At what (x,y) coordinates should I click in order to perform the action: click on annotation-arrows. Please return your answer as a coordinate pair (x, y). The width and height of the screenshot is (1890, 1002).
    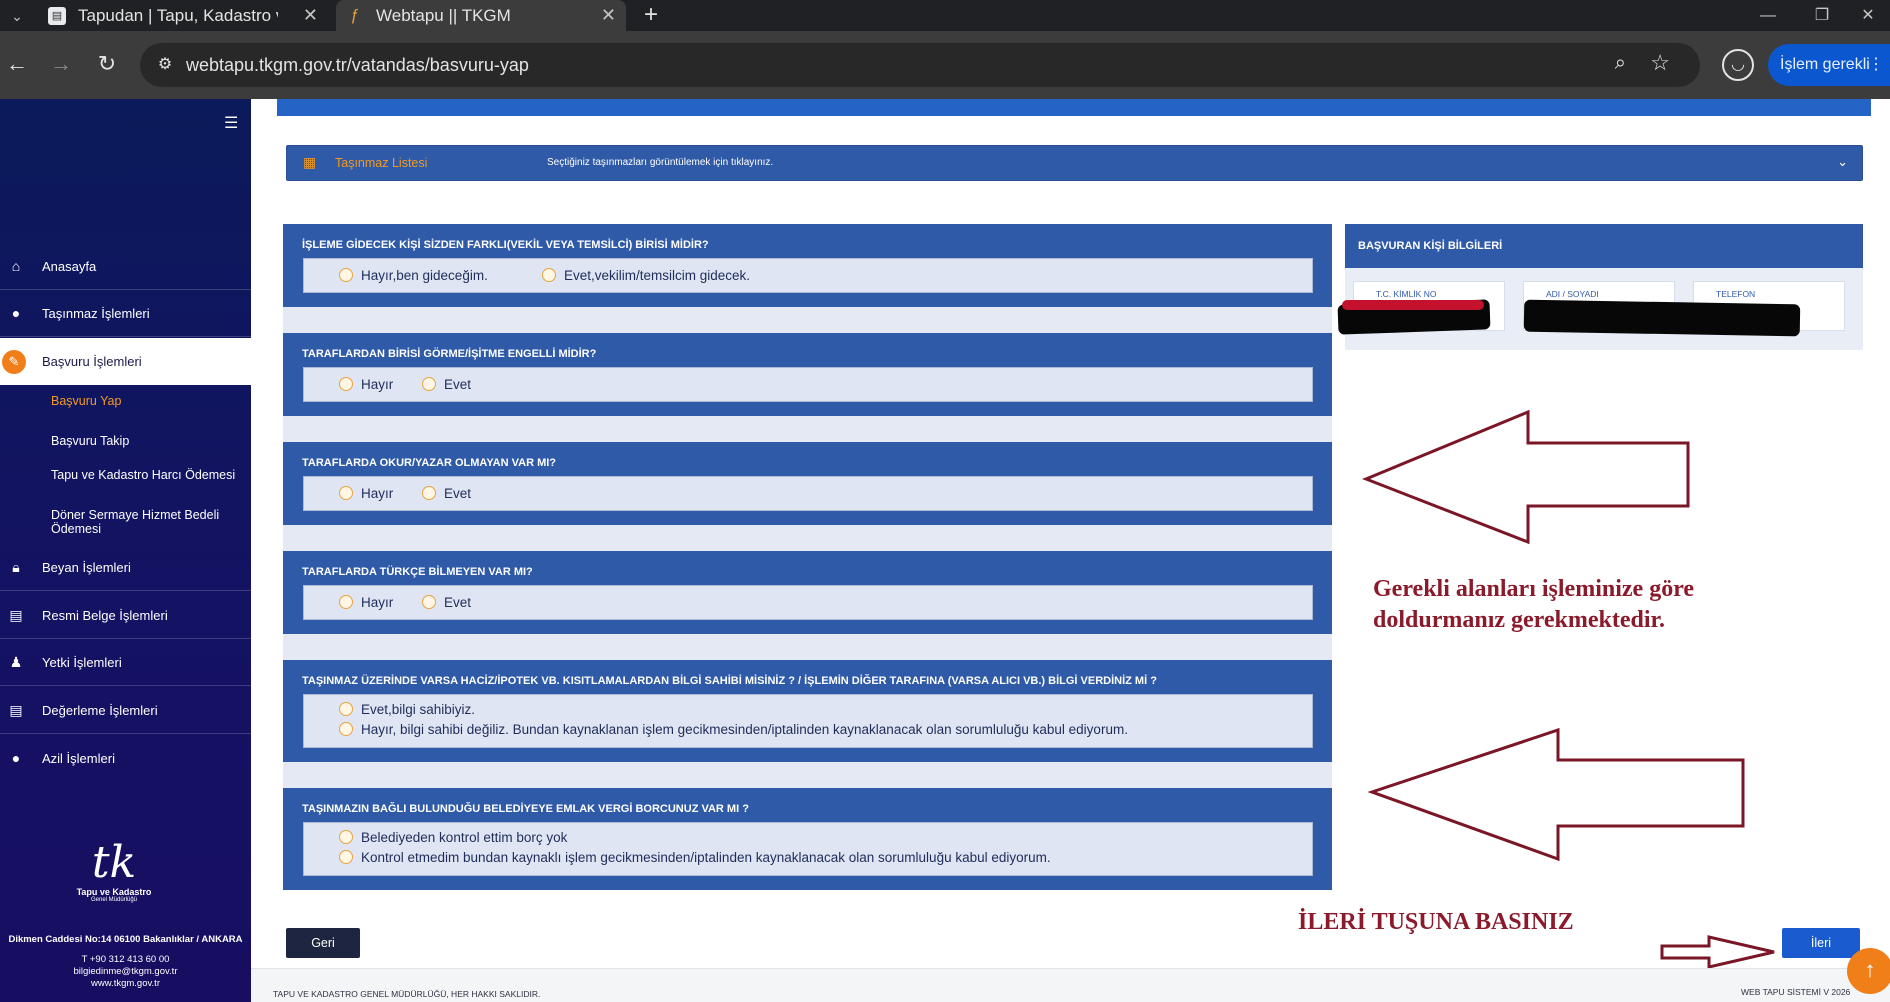
    Looking at the image, I should click on (1568, 689).